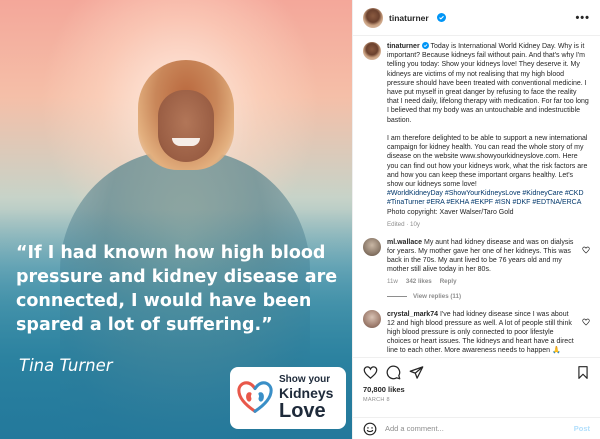 This screenshot has height=439, width=600. I want to click on view-replies-line, so click(397, 296).